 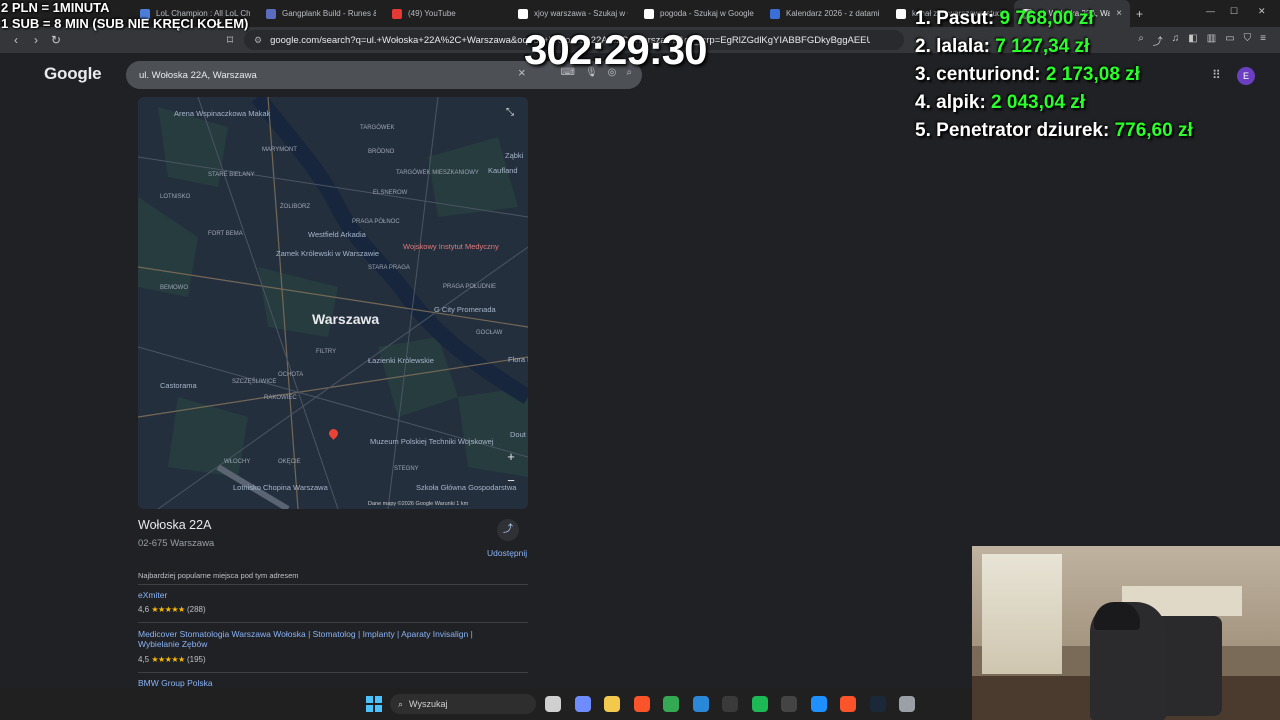 I want to click on map-poi-label: Kaufland, so click(x=503, y=170).